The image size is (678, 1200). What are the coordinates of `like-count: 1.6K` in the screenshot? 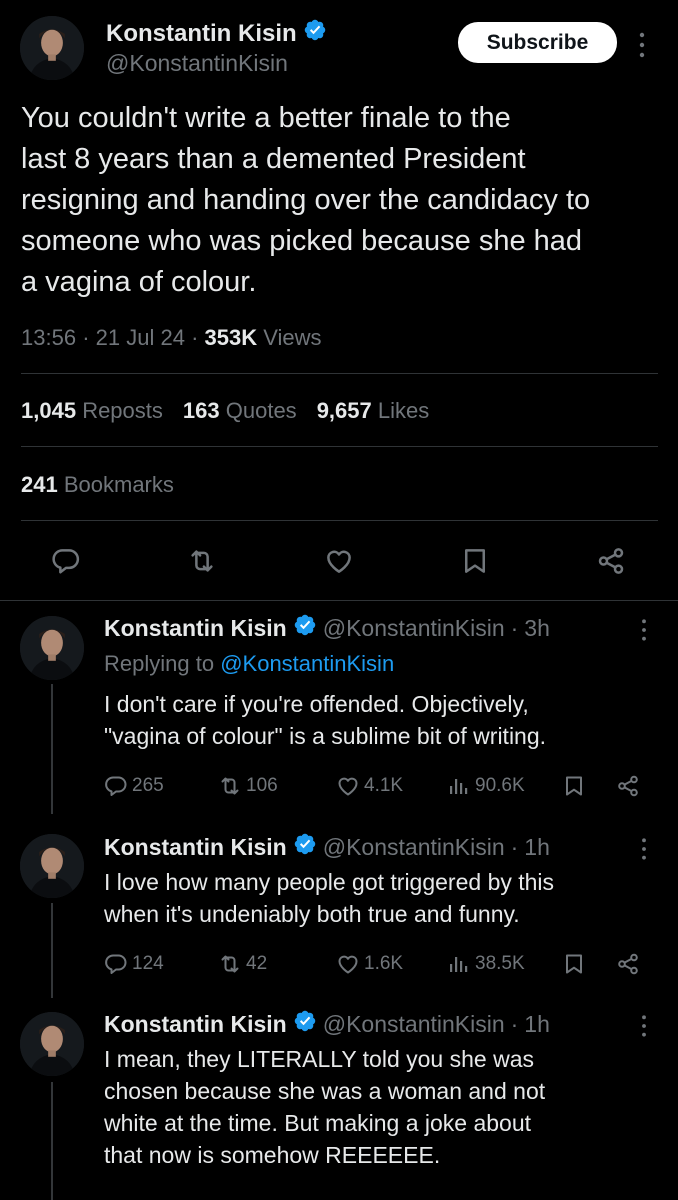 It's located at (384, 963).